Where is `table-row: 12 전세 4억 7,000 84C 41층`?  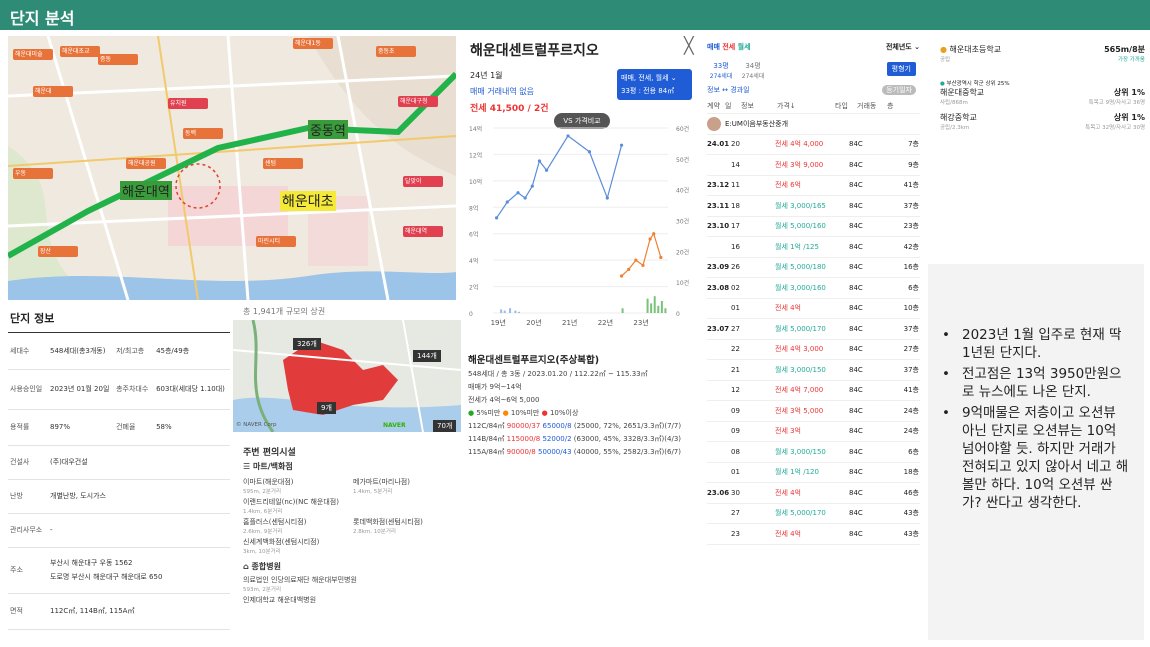
table-row: 12 전세 4억 7,000 84C 41층 is located at coordinates (813, 391).